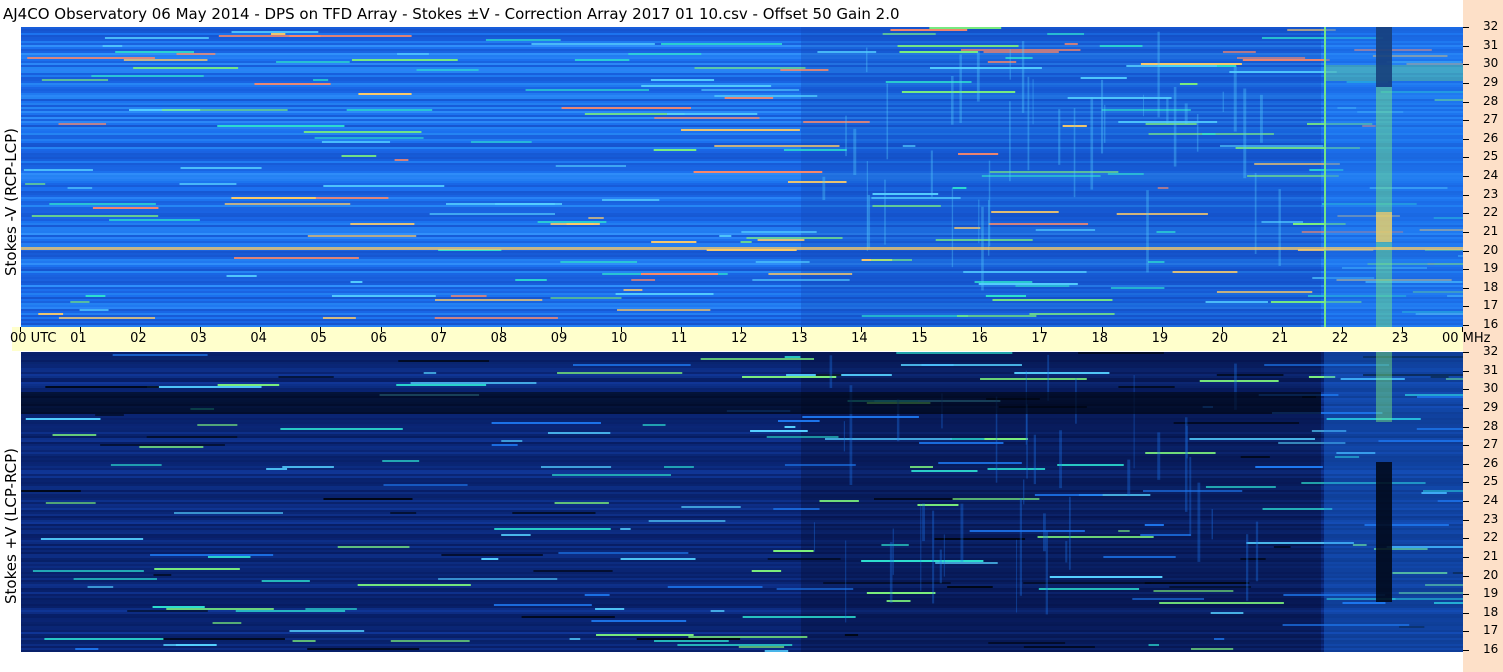 The width and height of the screenshot is (1503, 672). What do you see at coordinates (671, 403) in the screenshot?
I see `dark-band` at bounding box center [671, 403].